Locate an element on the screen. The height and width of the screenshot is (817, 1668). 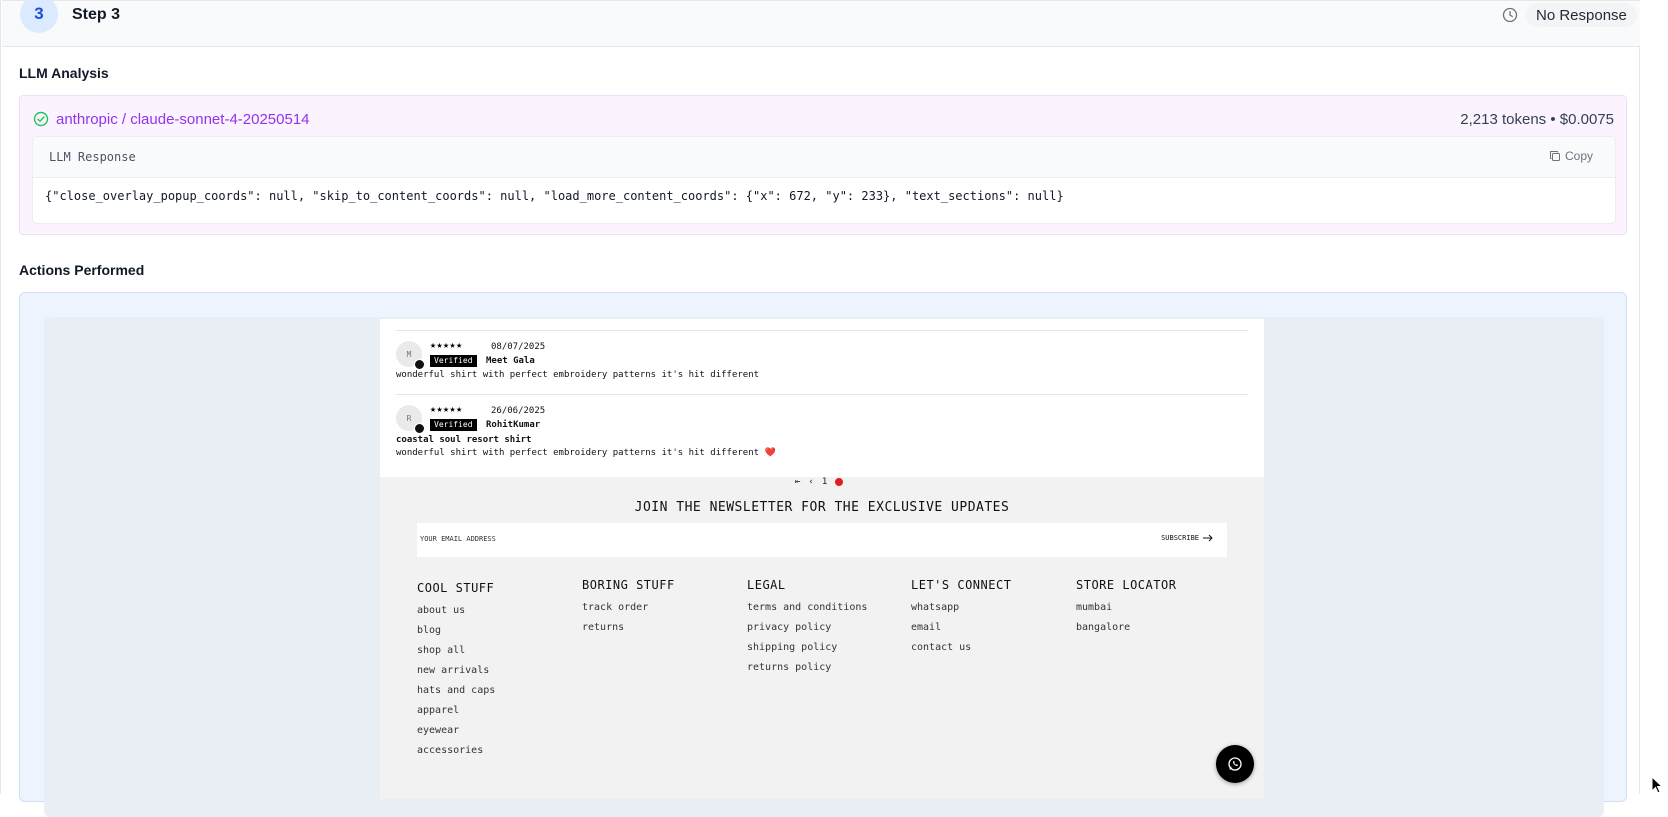
page-number: 1 is located at coordinates (824, 482).